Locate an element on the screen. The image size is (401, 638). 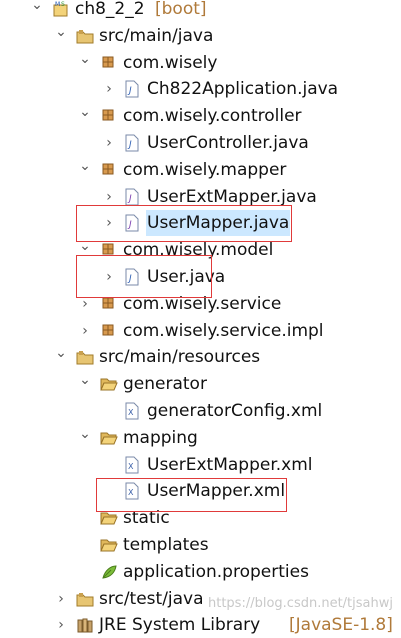
tree-item-label: JRE System Library is located at coordinates (180, 625).